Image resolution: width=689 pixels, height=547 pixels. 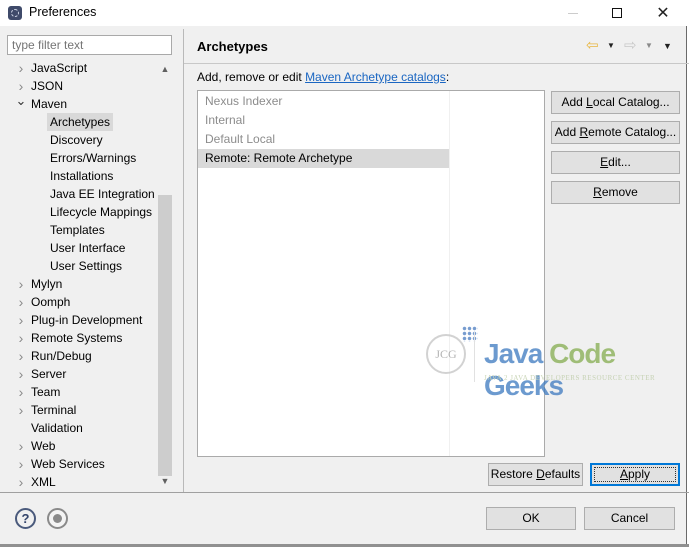 I want to click on help-icon: ?, so click(x=25, y=518).